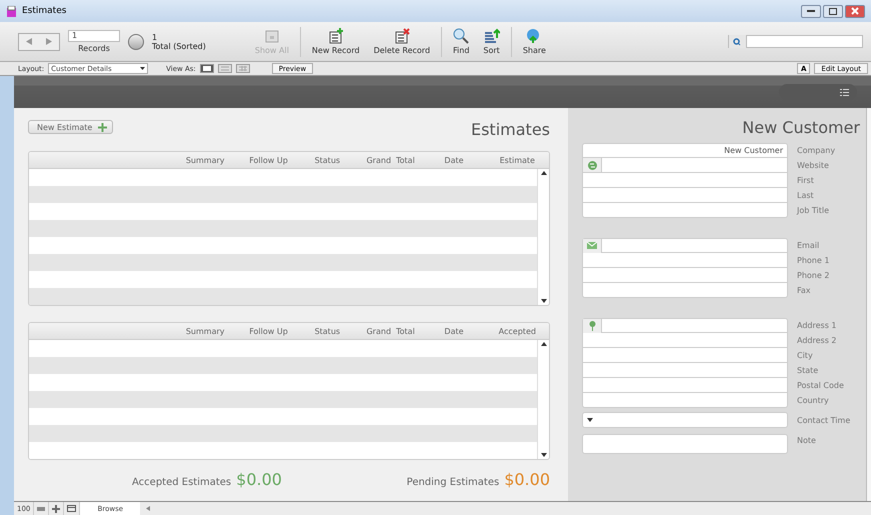  I want to click on toolbar-button: Find, so click(461, 41).